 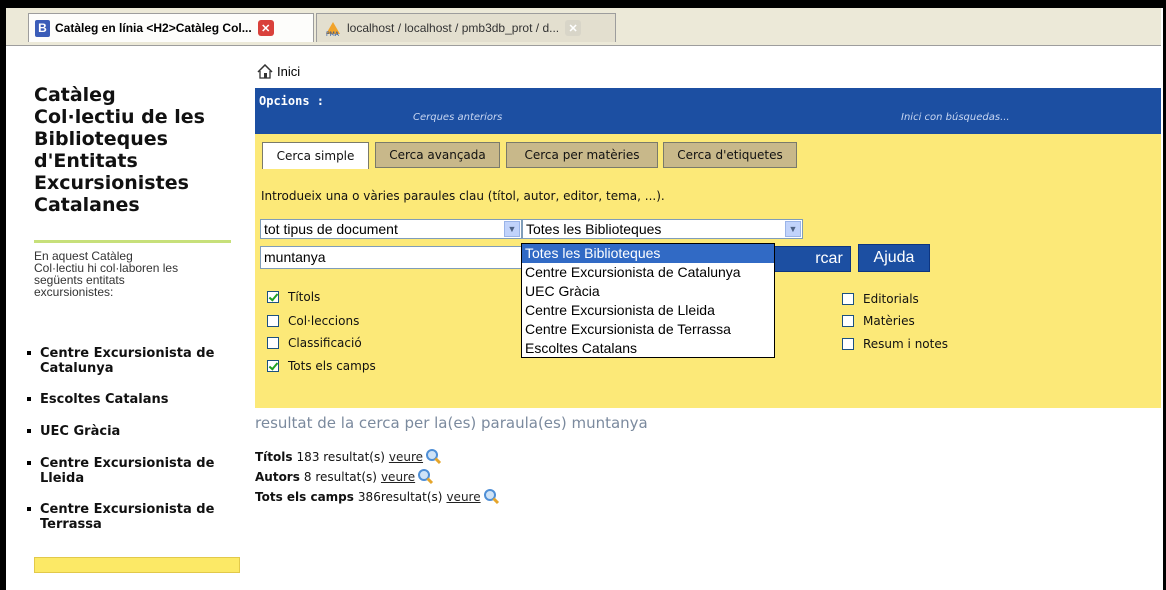 I want to click on tab-tag-search: Cerca d'etiquetes, so click(x=730, y=155).